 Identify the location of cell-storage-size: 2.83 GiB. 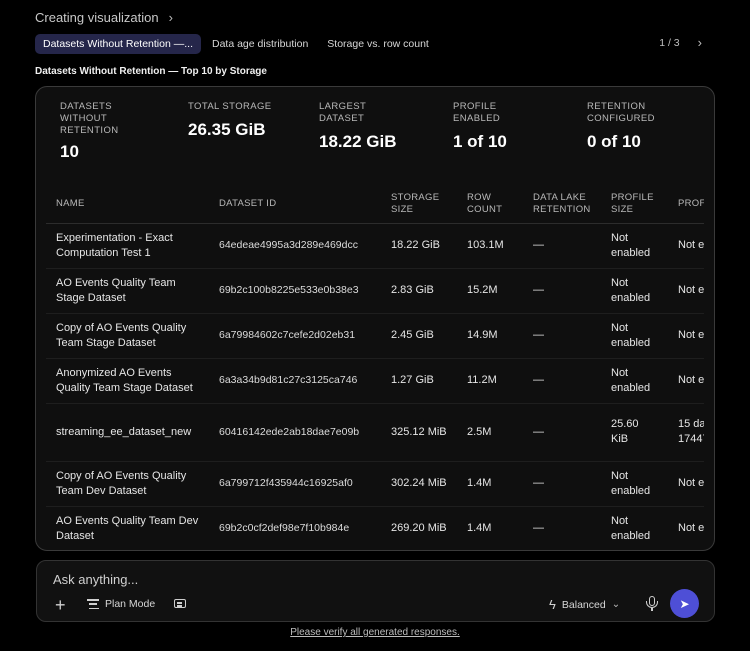
(419, 291).